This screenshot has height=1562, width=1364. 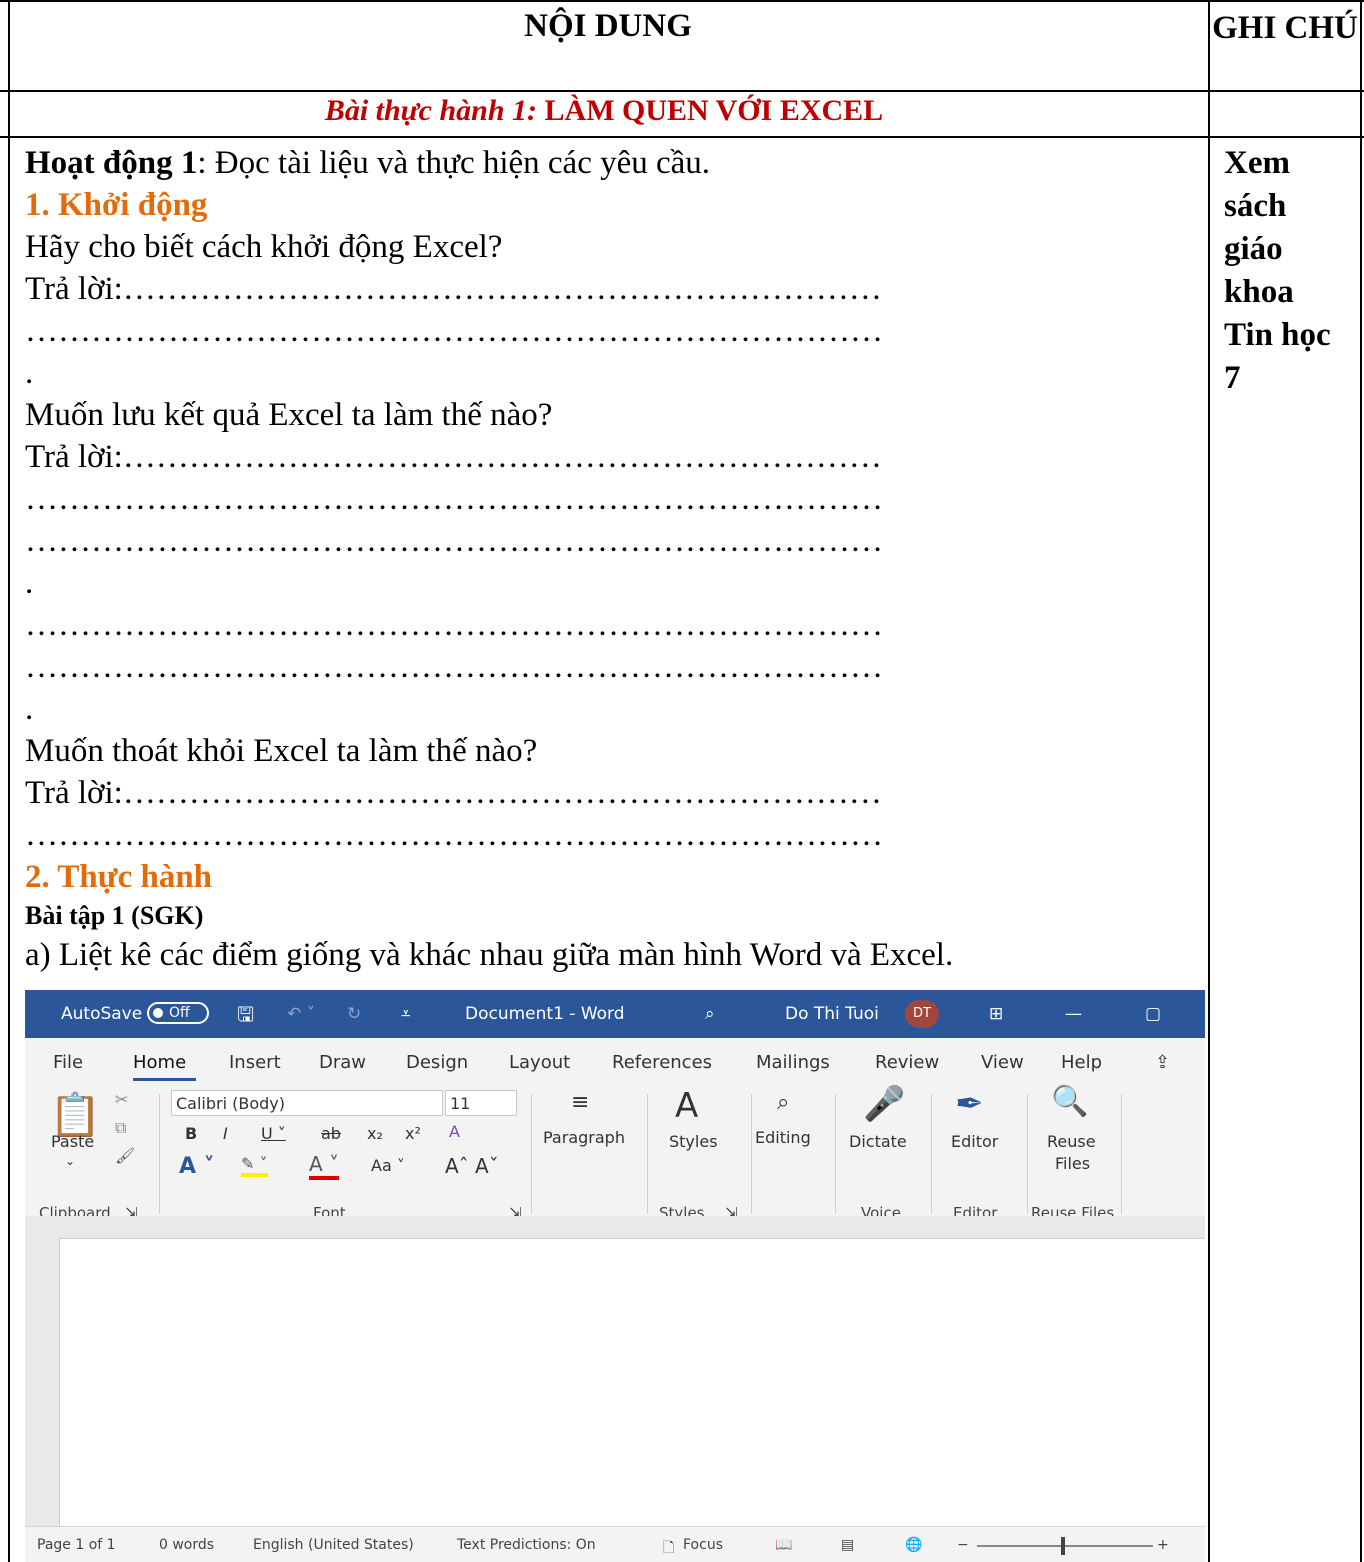 I want to click on read-mode-icon: 📖, so click(x=783, y=1545).